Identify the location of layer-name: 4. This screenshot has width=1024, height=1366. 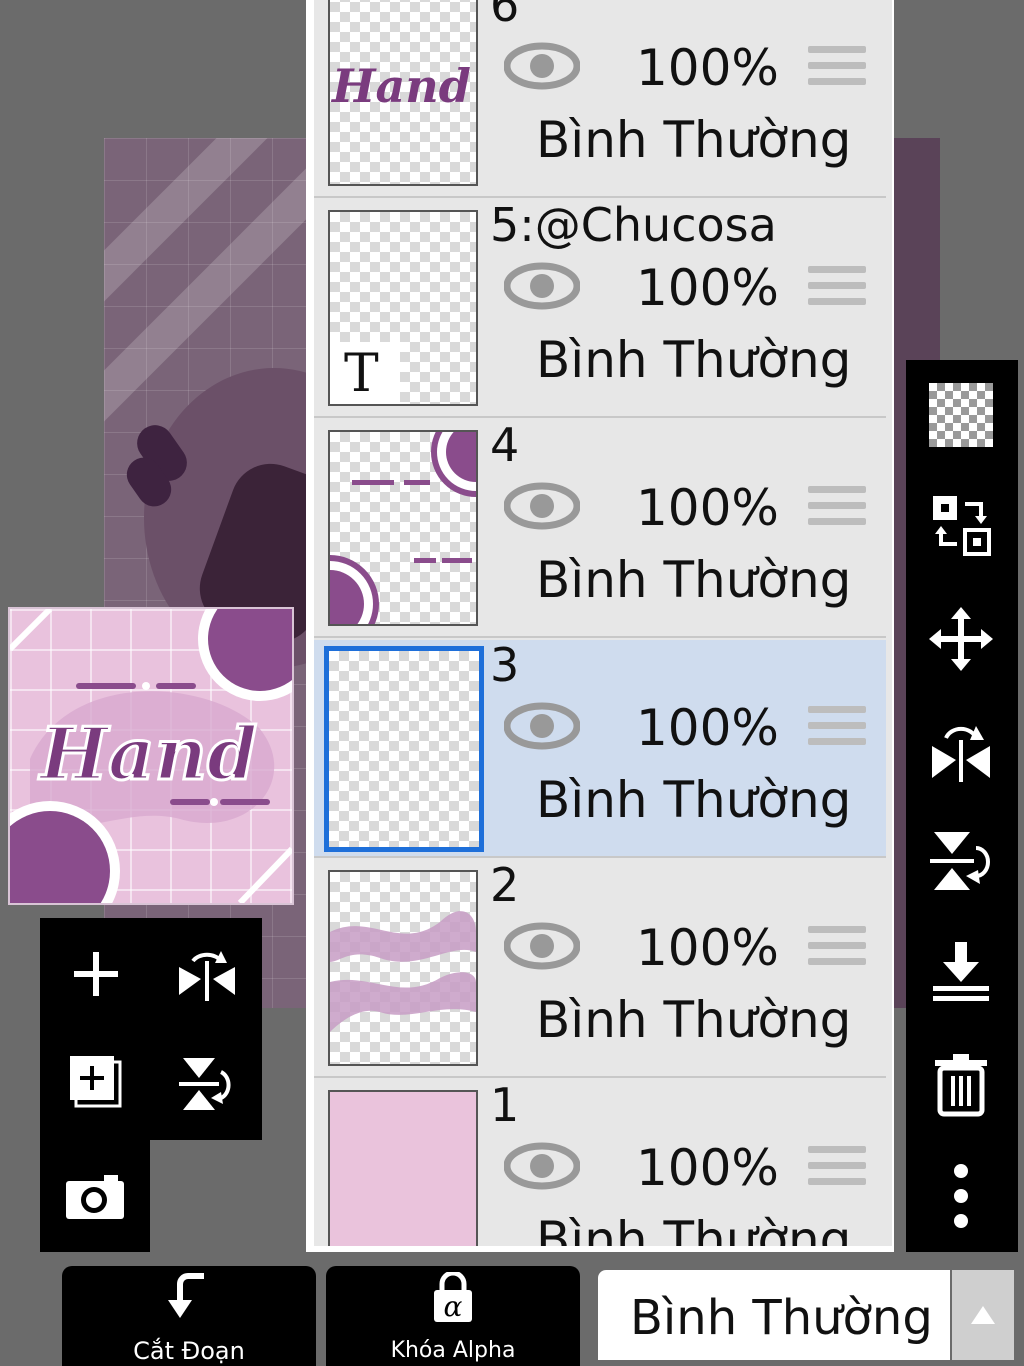
(505, 445).